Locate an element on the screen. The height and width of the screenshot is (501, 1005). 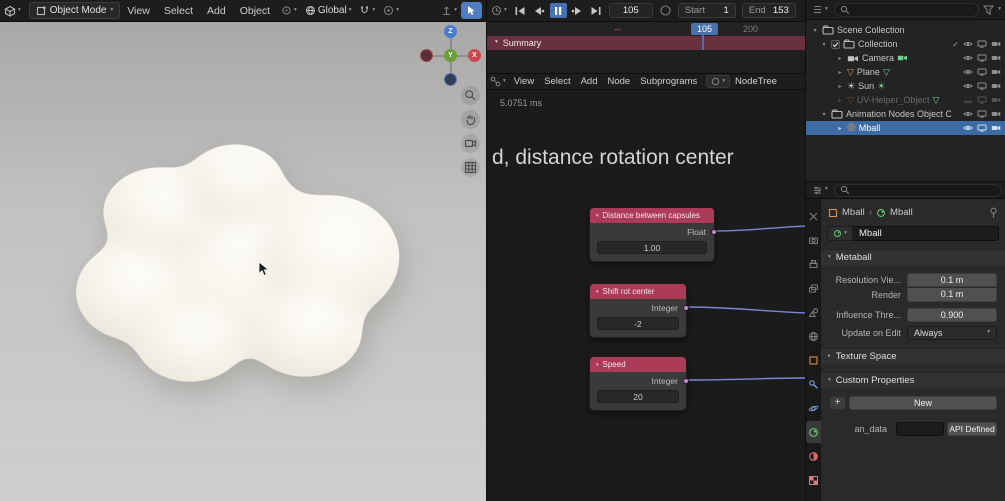
panel-header-metaball: ▾ Metaball is located at coordinates (913, 257).